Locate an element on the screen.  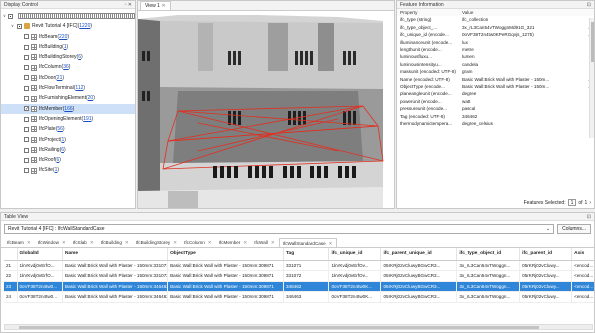
tree-item: IfcBeam (220) is located at coordinates (68, 37).